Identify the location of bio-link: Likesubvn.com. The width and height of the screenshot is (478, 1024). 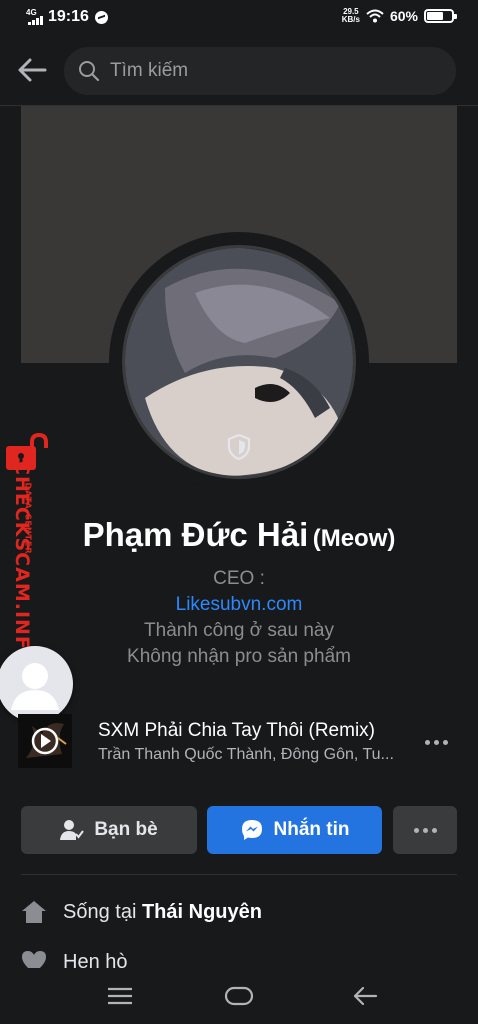
(239, 605).